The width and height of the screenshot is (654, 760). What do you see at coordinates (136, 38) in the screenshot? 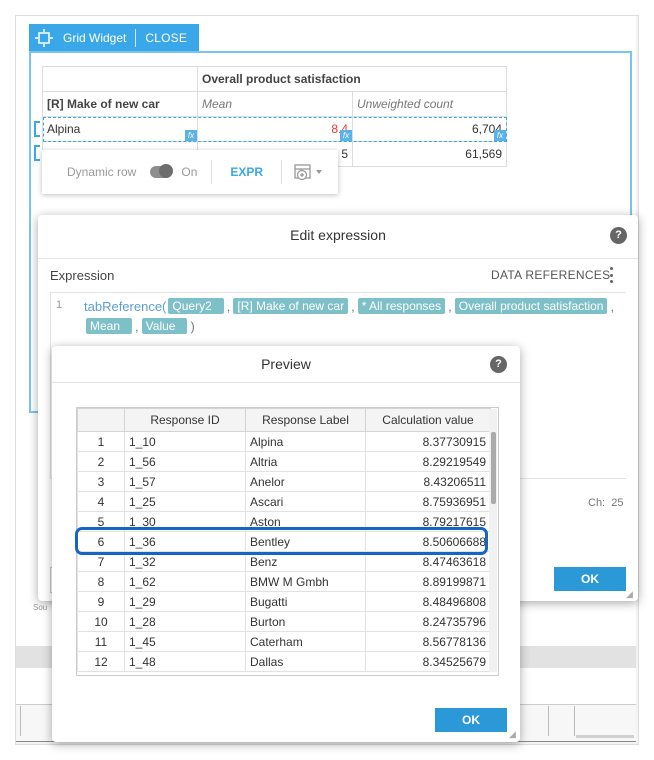
I see `header-divider` at bounding box center [136, 38].